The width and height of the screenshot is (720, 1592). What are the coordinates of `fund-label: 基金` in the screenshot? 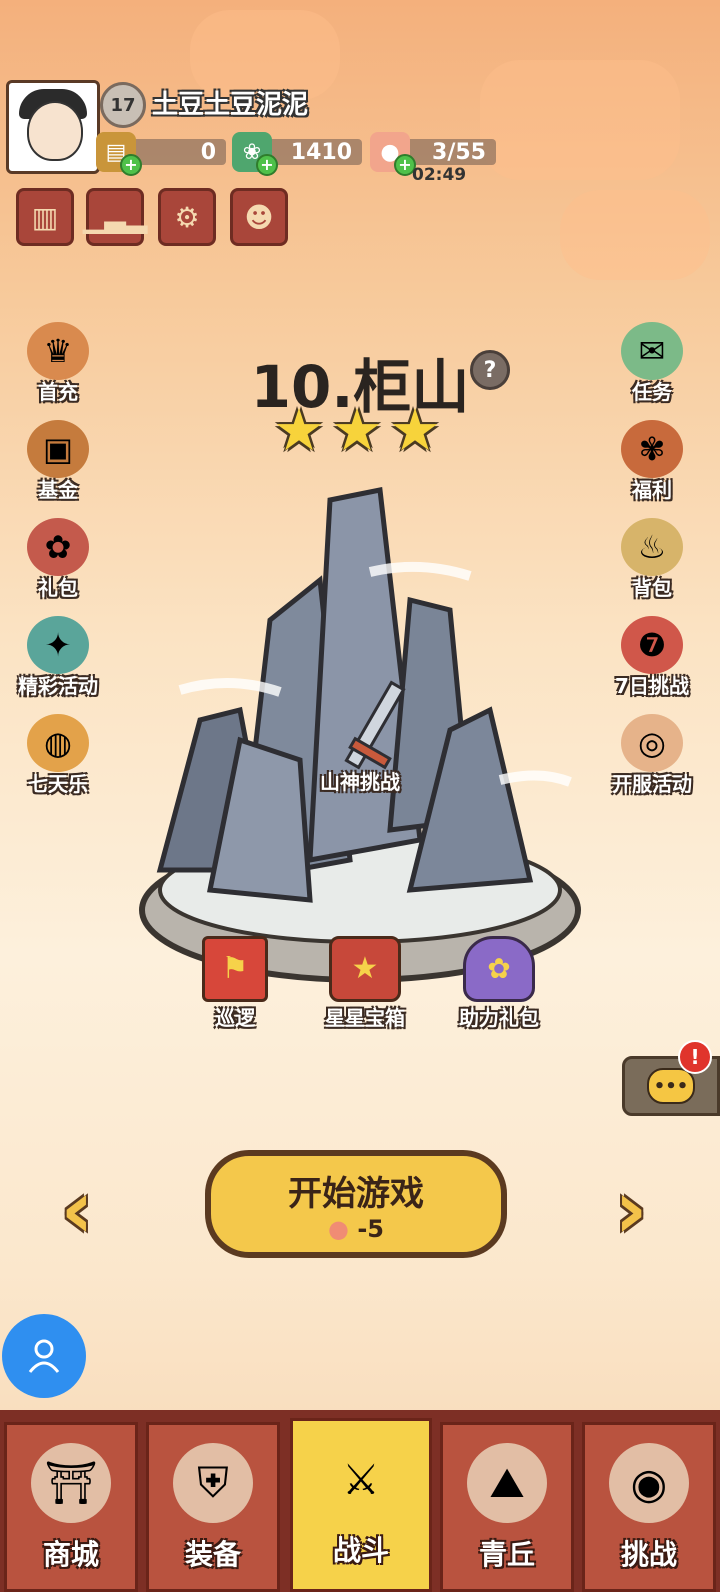 It's located at (58, 490).